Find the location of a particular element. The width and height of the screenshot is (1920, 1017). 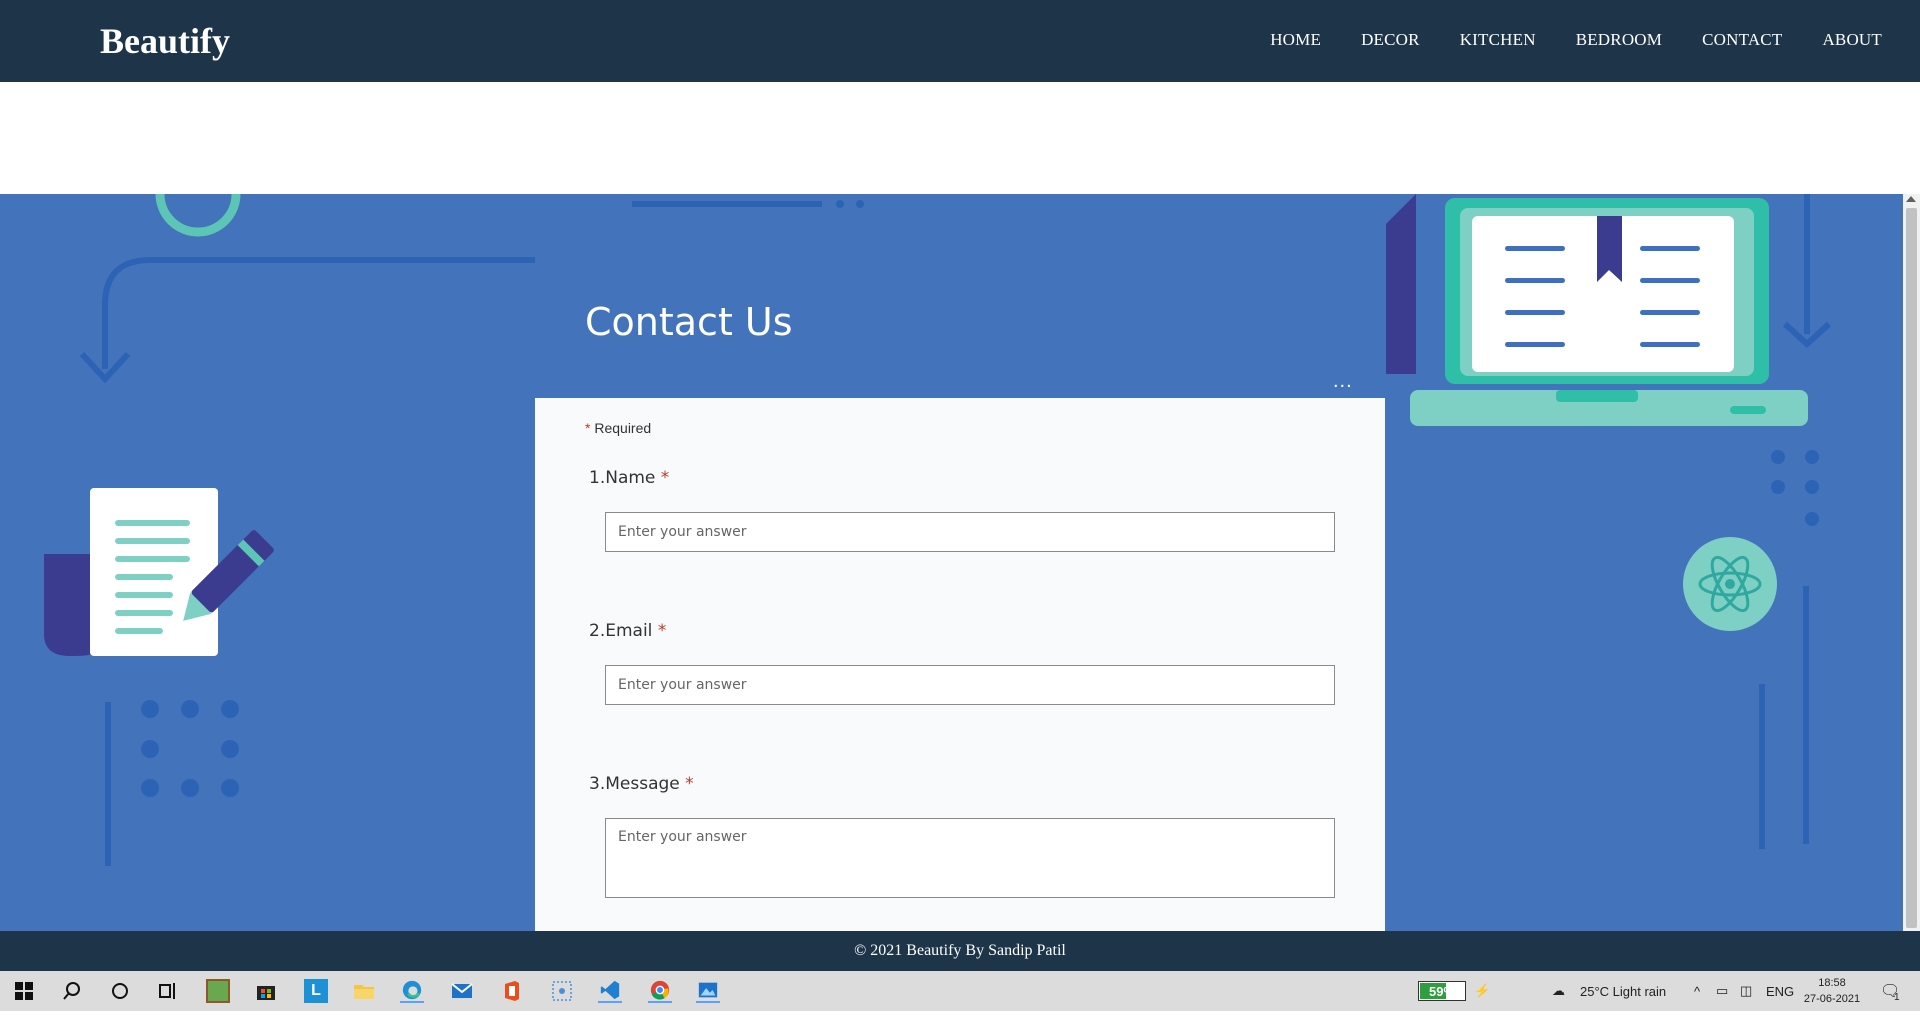

question-label: Message is located at coordinates (642, 784).